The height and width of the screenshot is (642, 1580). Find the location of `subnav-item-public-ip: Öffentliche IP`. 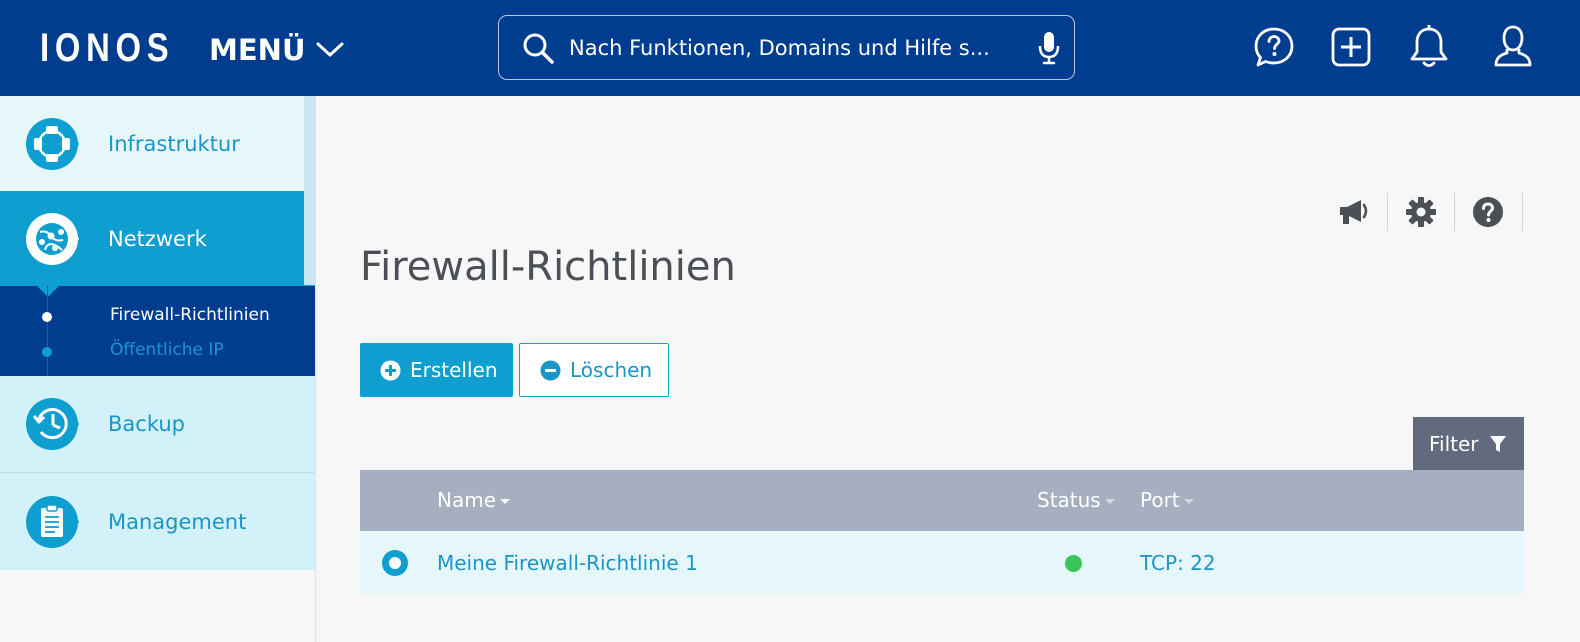

subnav-item-public-ip: Öffentliche IP is located at coordinates (157, 352).